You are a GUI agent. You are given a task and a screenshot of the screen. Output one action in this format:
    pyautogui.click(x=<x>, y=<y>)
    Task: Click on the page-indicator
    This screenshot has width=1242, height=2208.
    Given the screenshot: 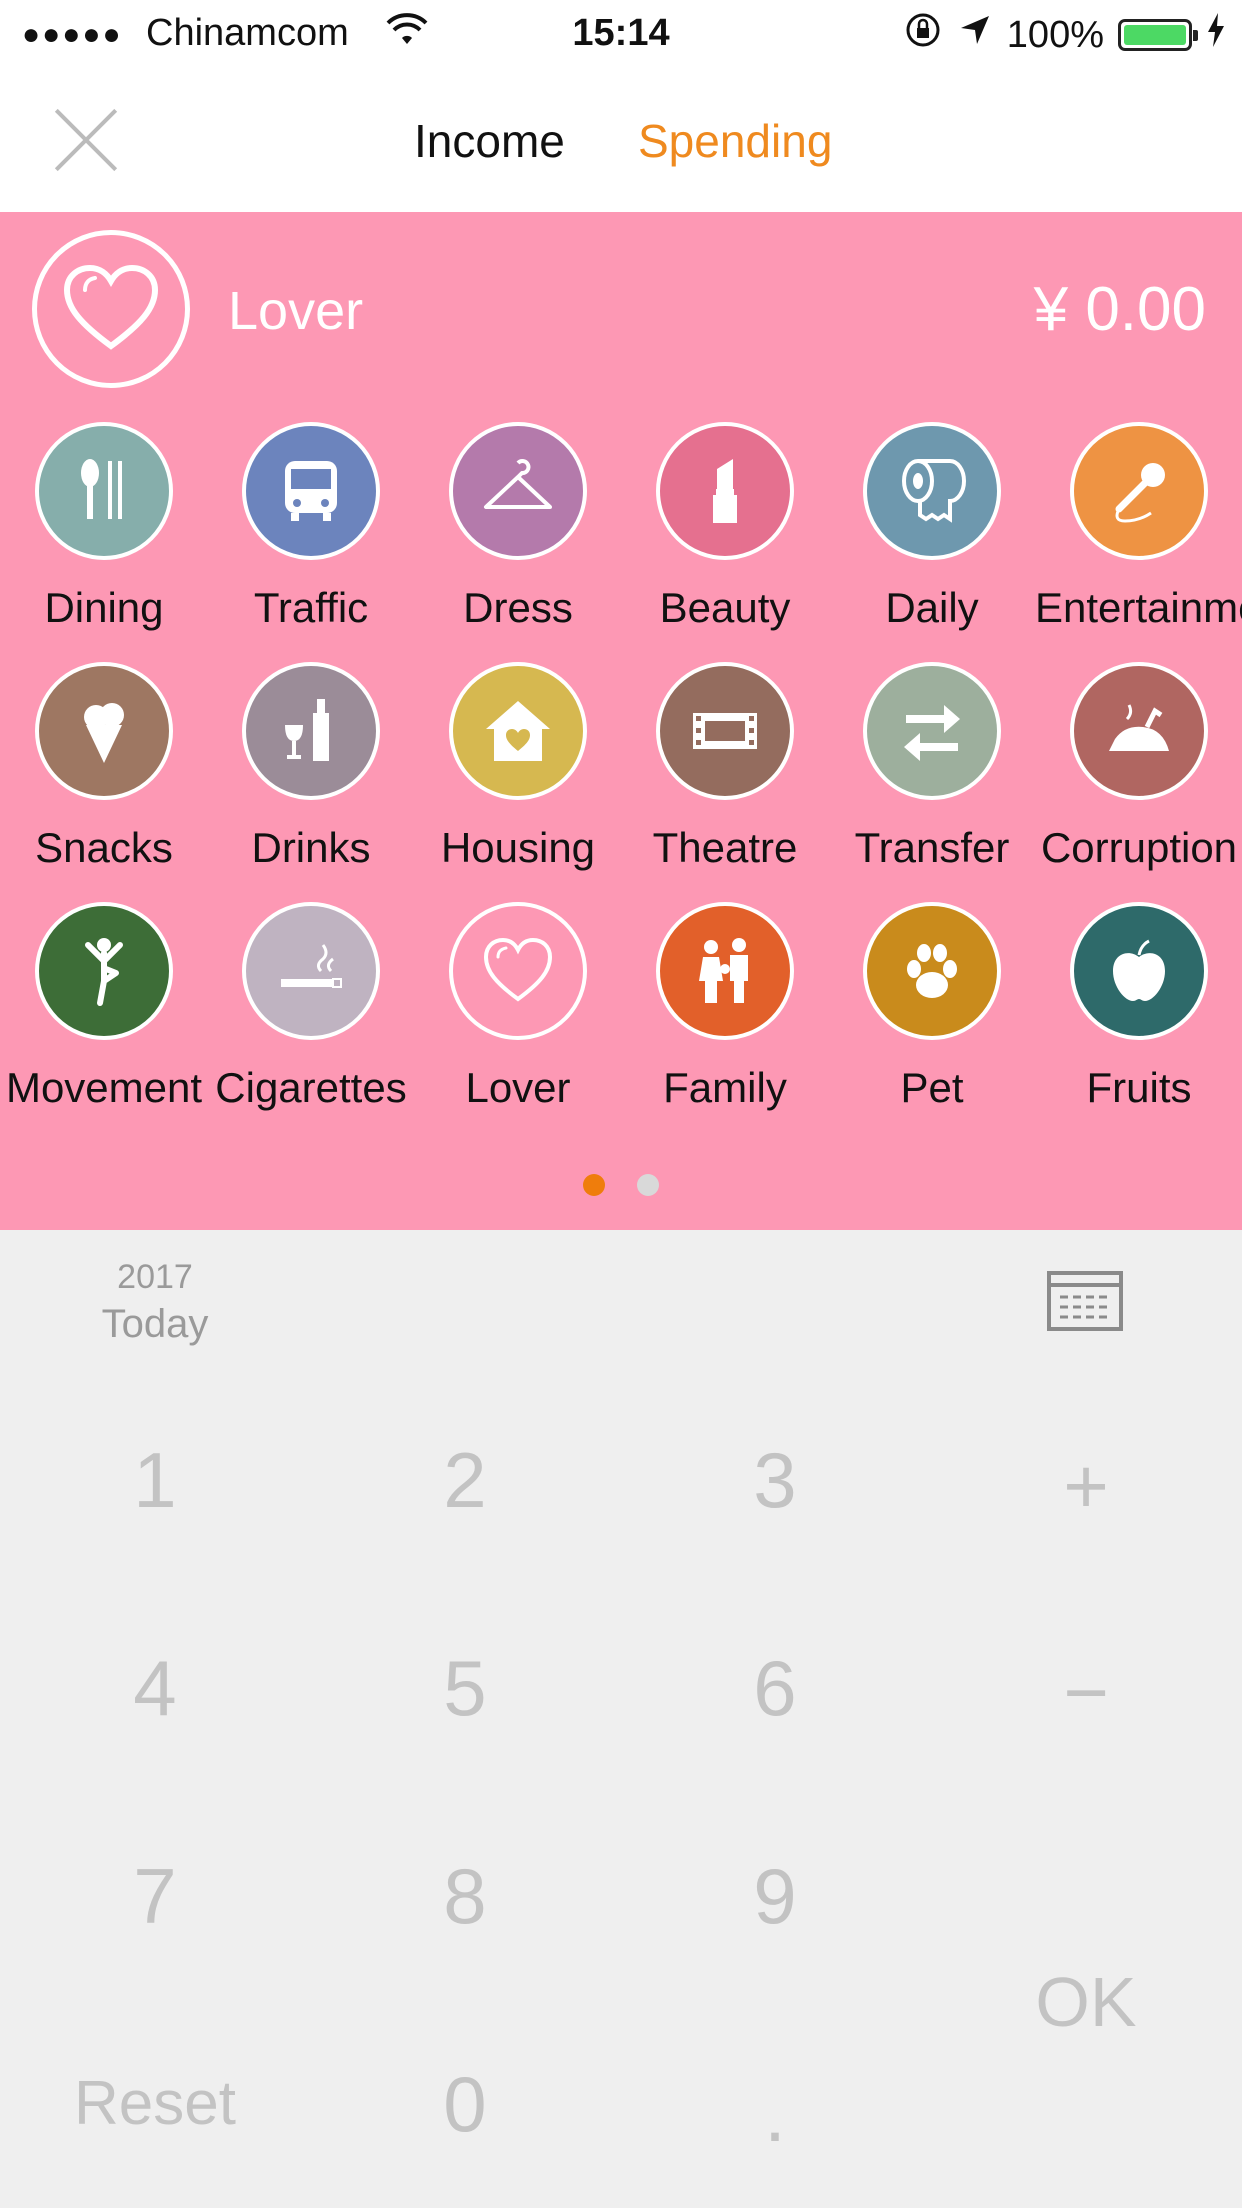 What is the action you would take?
    pyautogui.click(x=621, y=1187)
    